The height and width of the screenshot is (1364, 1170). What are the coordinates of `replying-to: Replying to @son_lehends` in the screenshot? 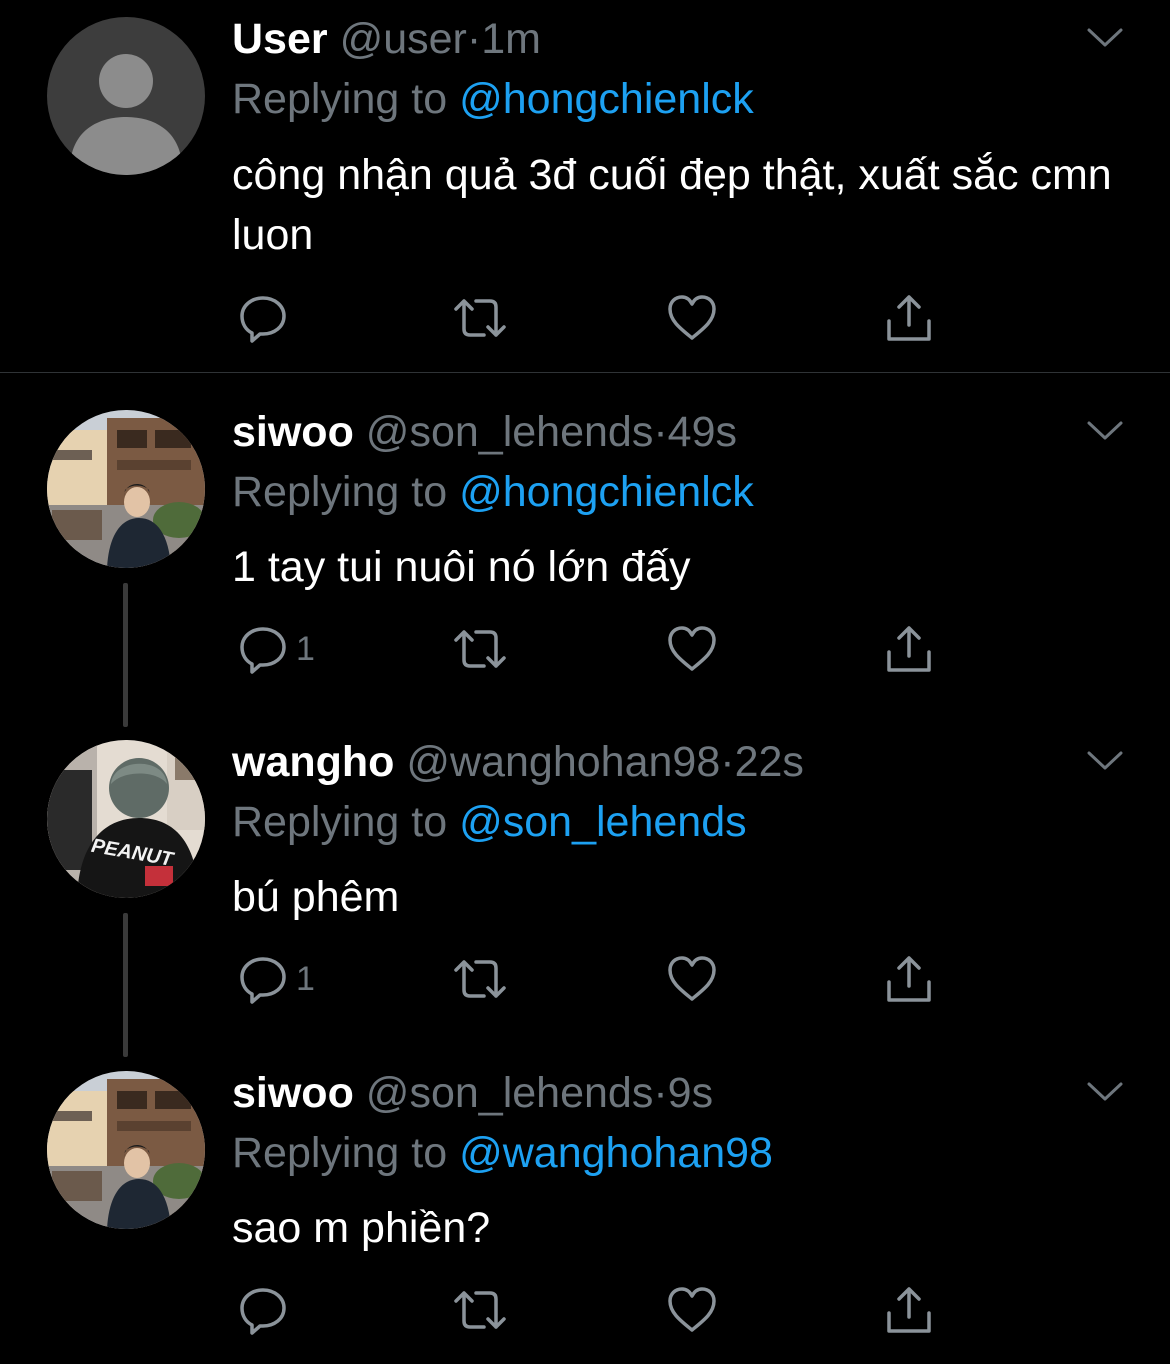 It's located at (489, 822).